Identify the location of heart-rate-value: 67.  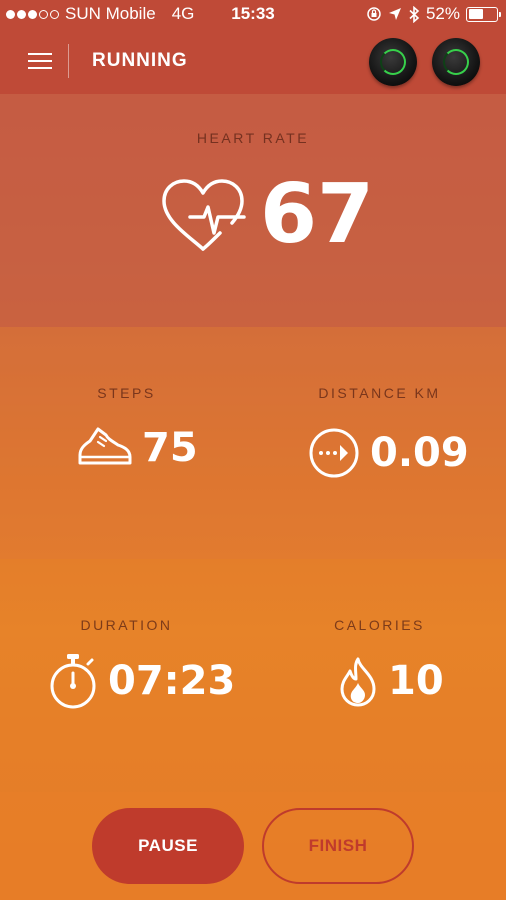
(317, 214).